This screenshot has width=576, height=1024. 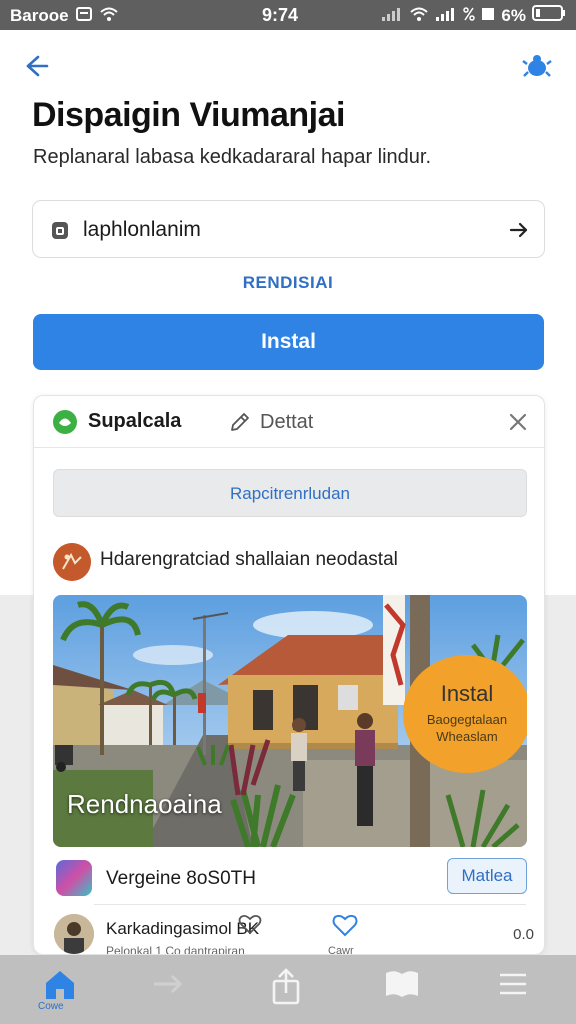 I want to click on square-icon, so click(x=488, y=16).